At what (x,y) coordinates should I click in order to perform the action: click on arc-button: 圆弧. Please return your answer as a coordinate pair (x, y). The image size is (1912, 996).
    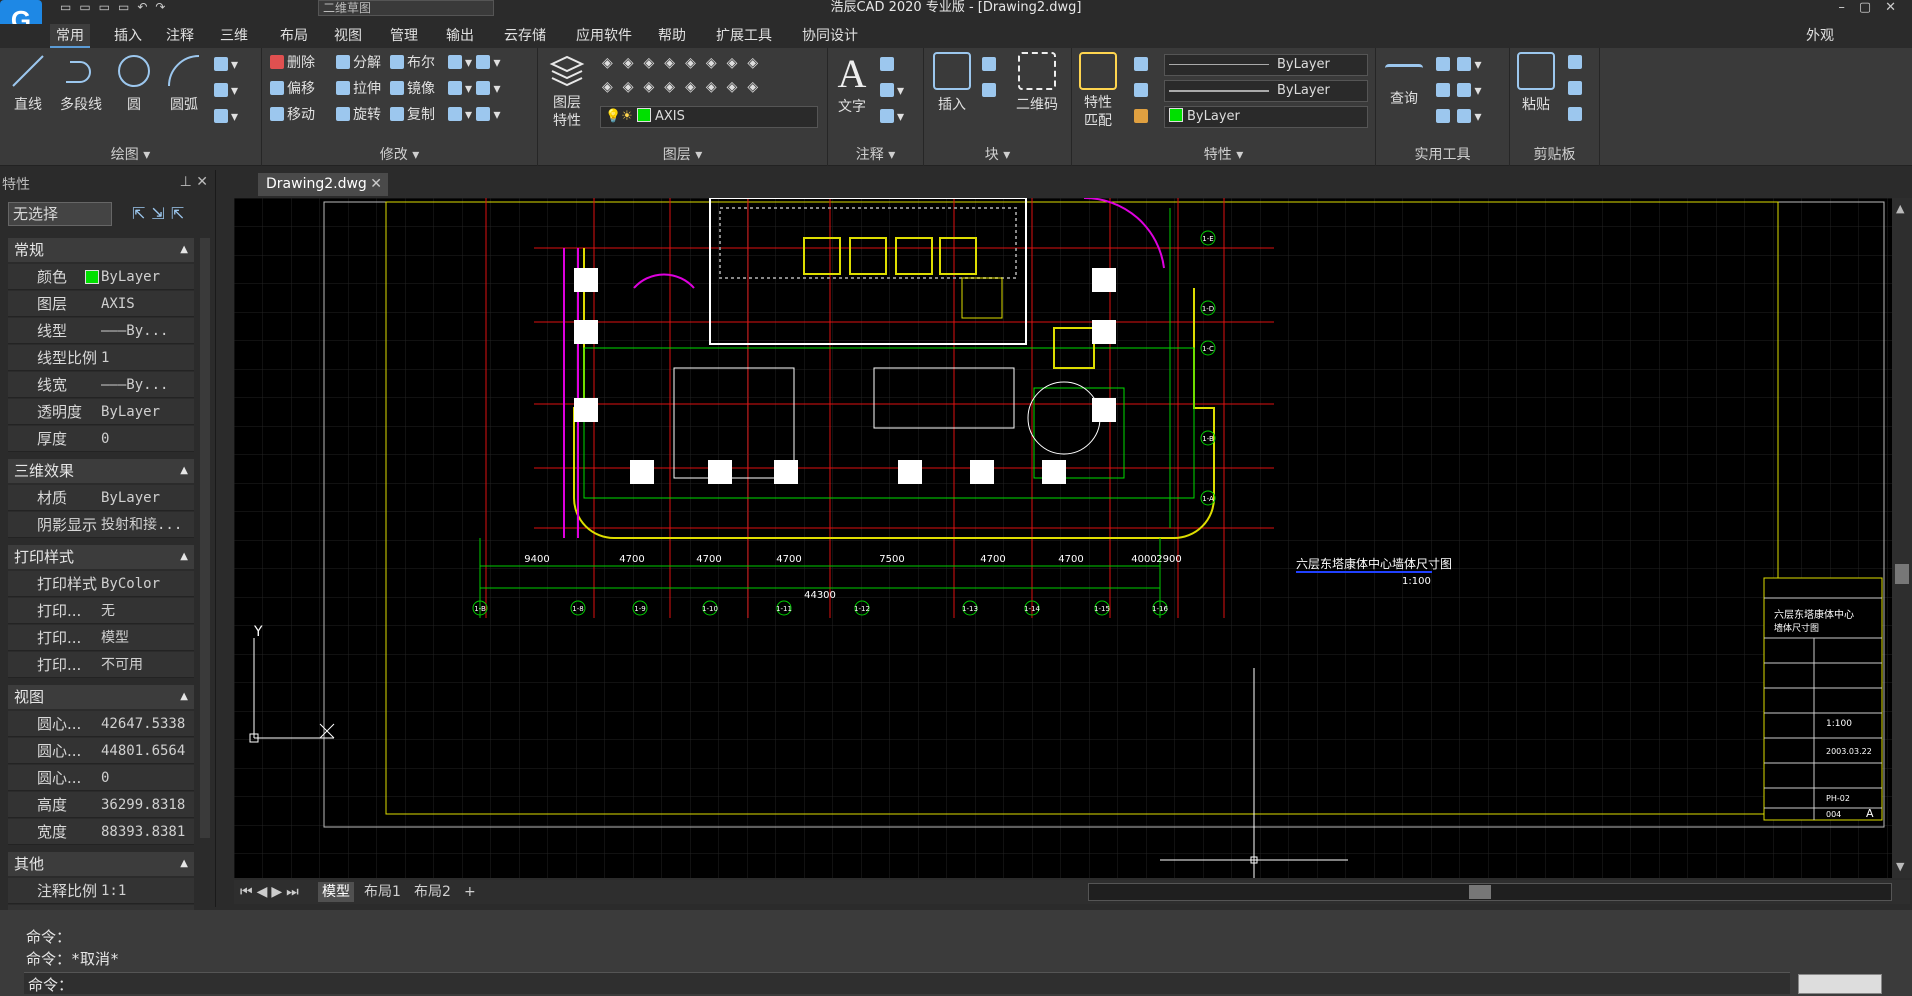
    Looking at the image, I should click on (184, 83).